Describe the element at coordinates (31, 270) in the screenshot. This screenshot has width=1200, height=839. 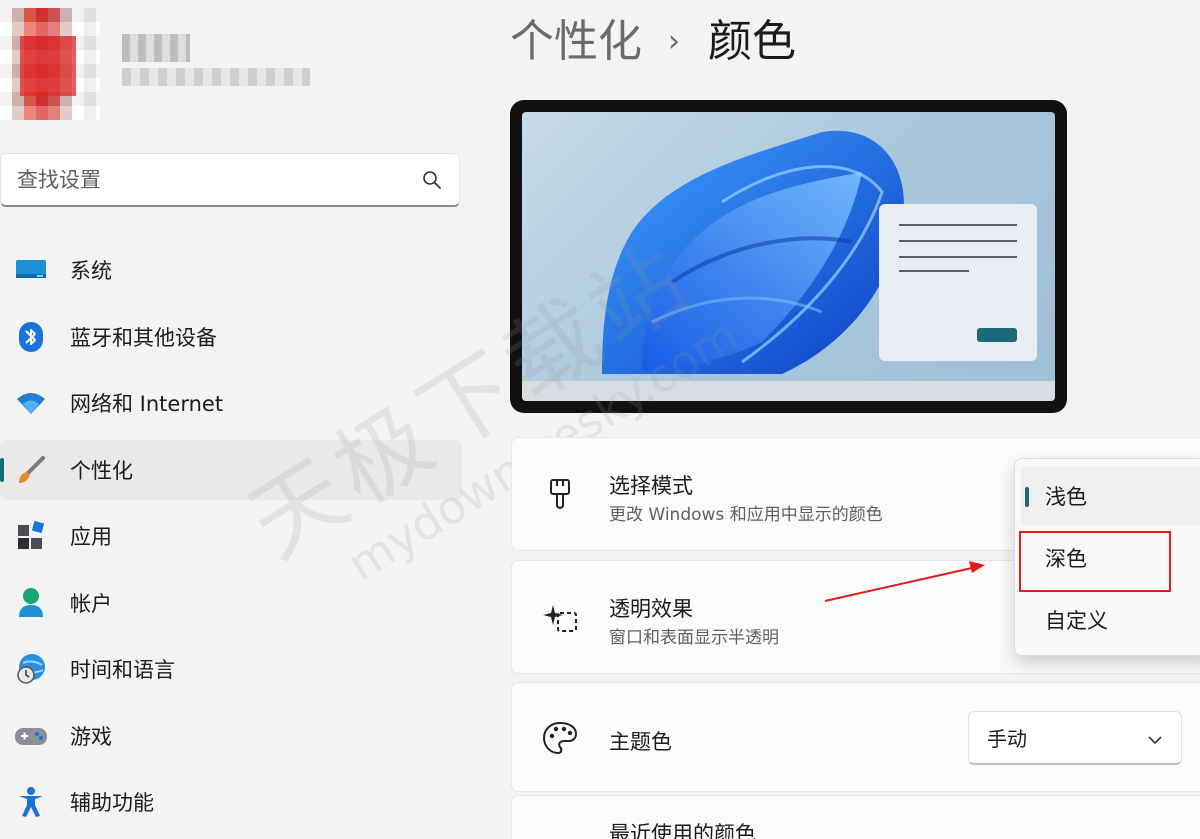
I see `system-icon` at that location.